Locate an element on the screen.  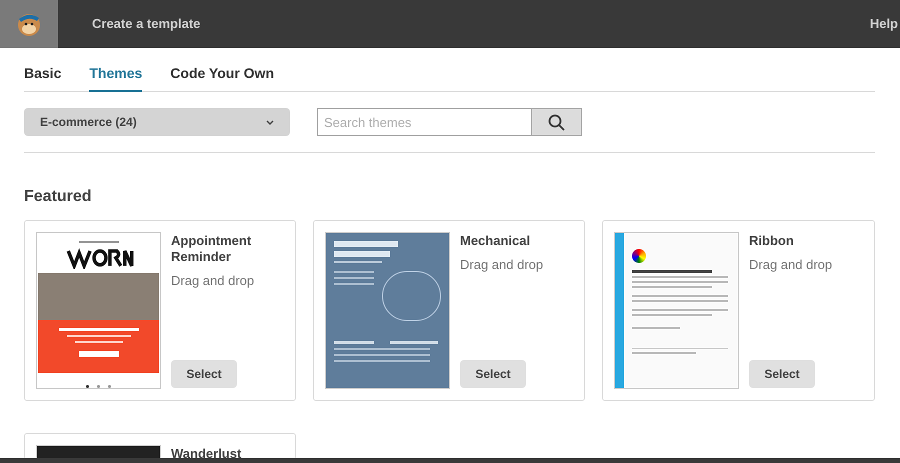
chevron-down-icon is located at coordinates (270, 122).